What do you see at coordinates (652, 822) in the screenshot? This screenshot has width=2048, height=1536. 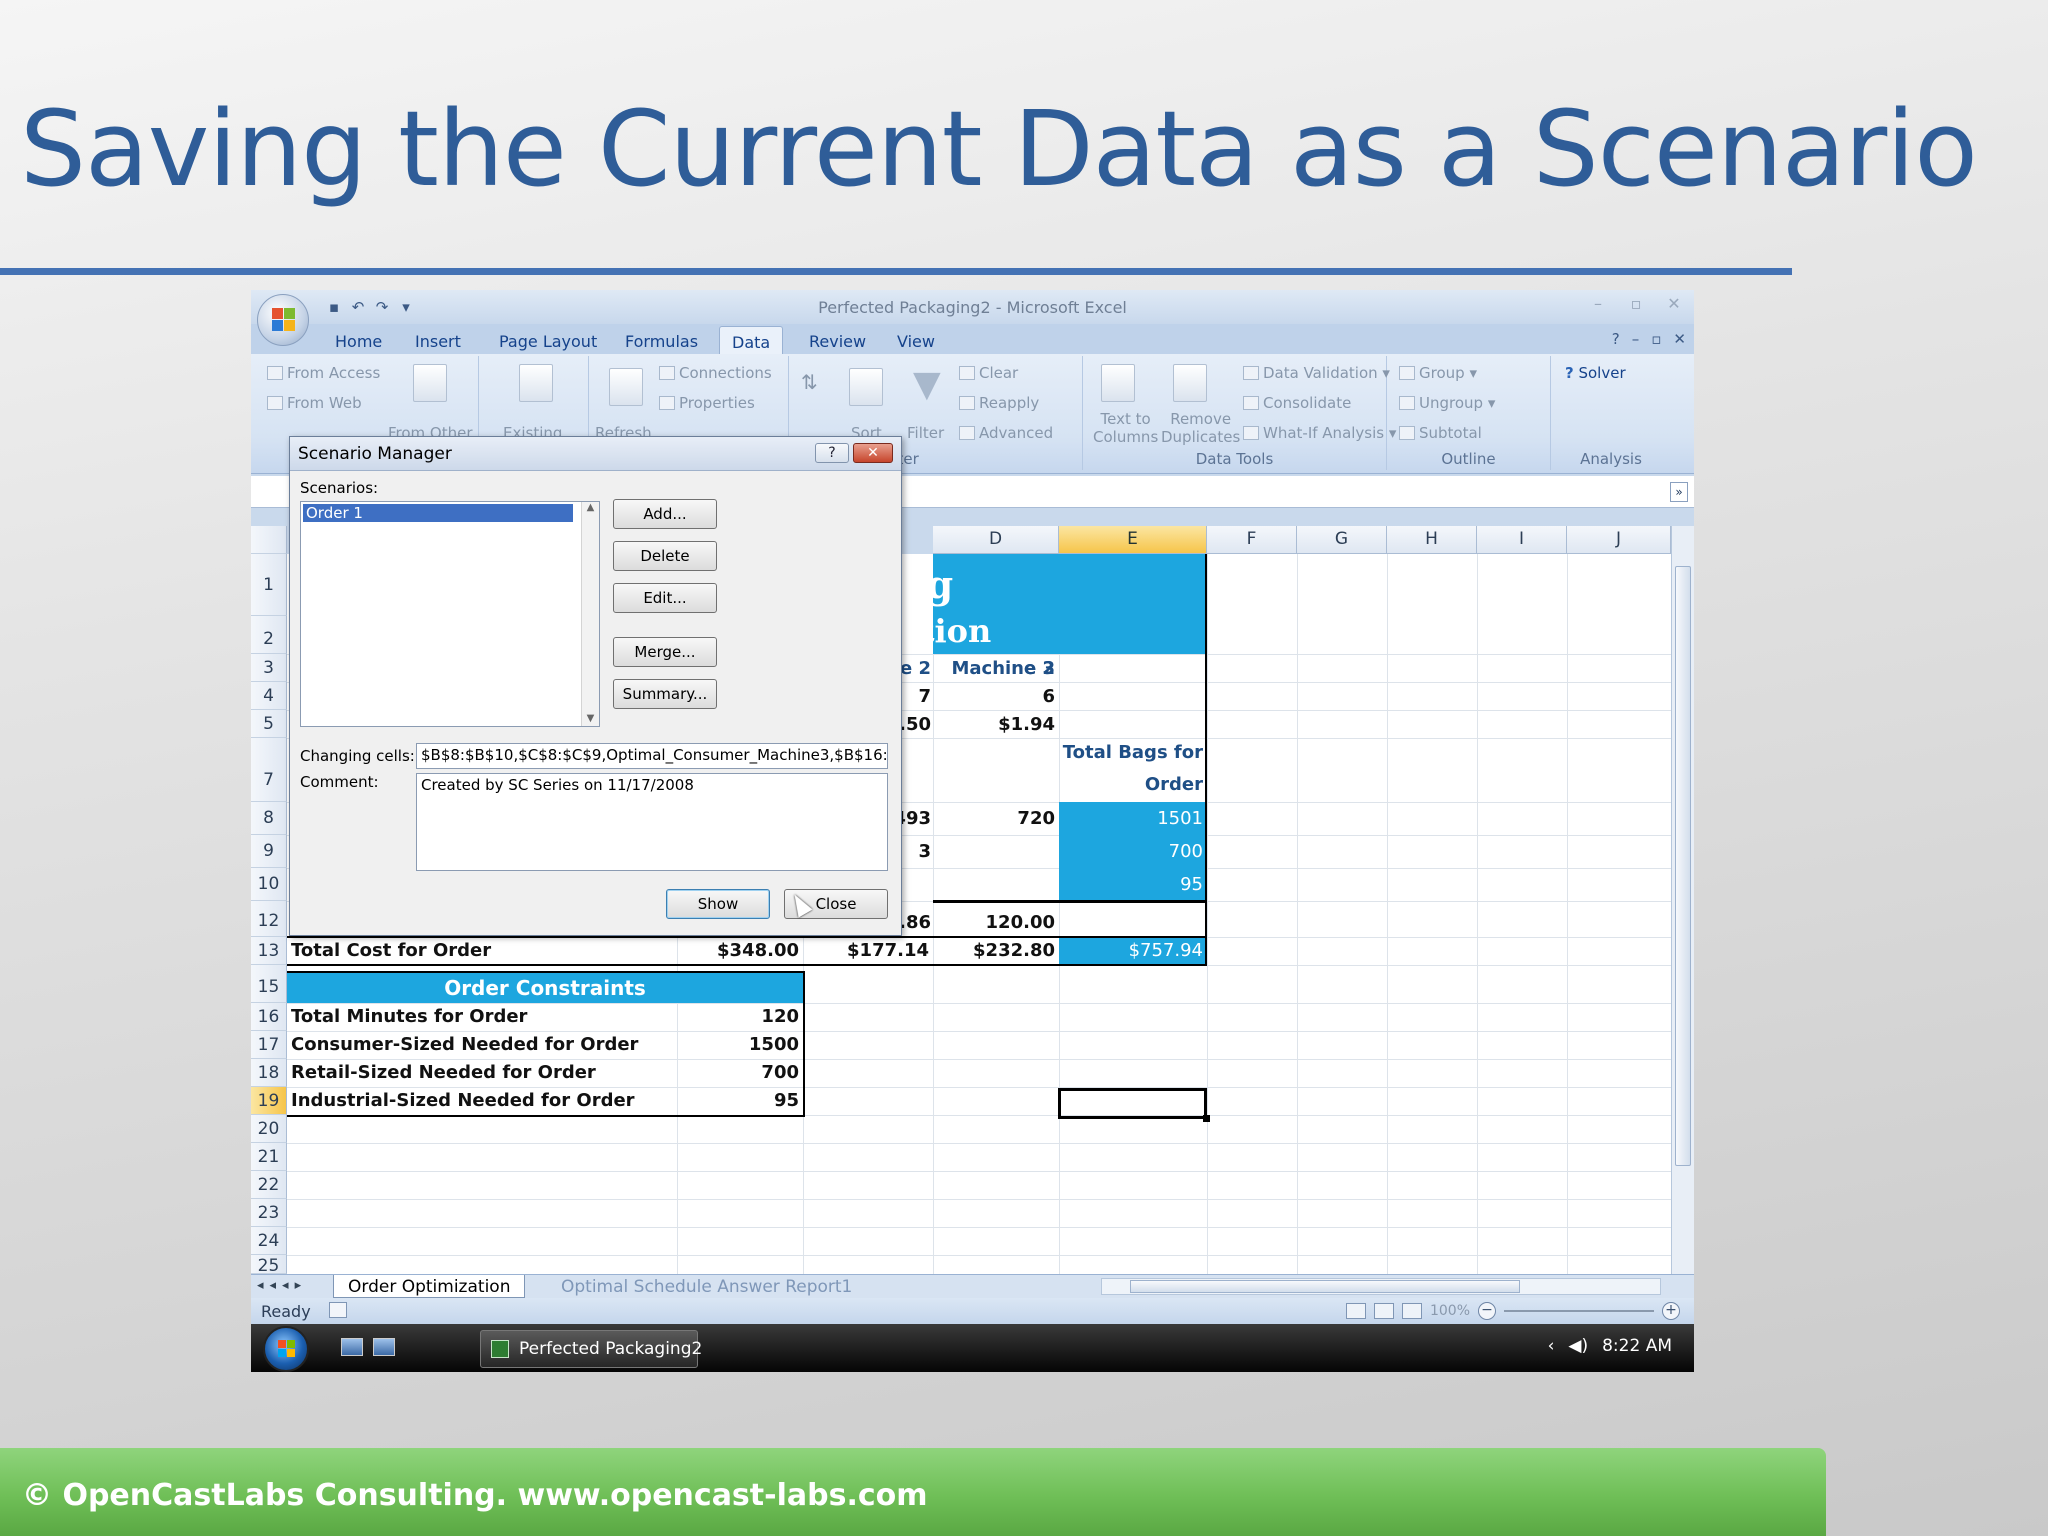 I see `comment-field: Created by SC Series on 11/17/2008` at bounding box center [652, 822].